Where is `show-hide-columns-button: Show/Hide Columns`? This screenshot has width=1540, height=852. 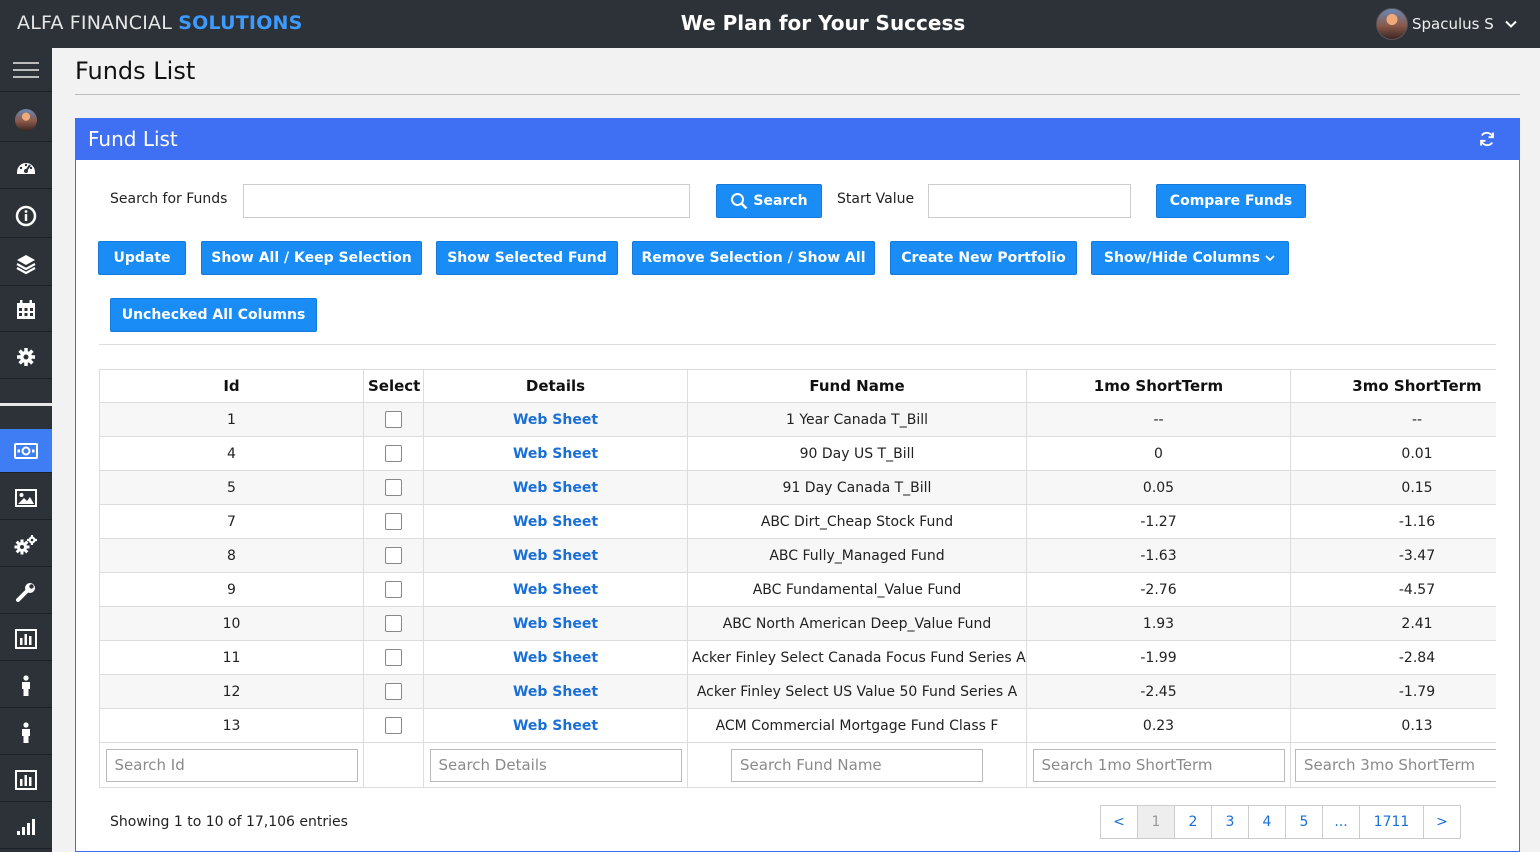 show-hide-columns-button: Show/Hide Columns is located at coordinates (1190, 258).